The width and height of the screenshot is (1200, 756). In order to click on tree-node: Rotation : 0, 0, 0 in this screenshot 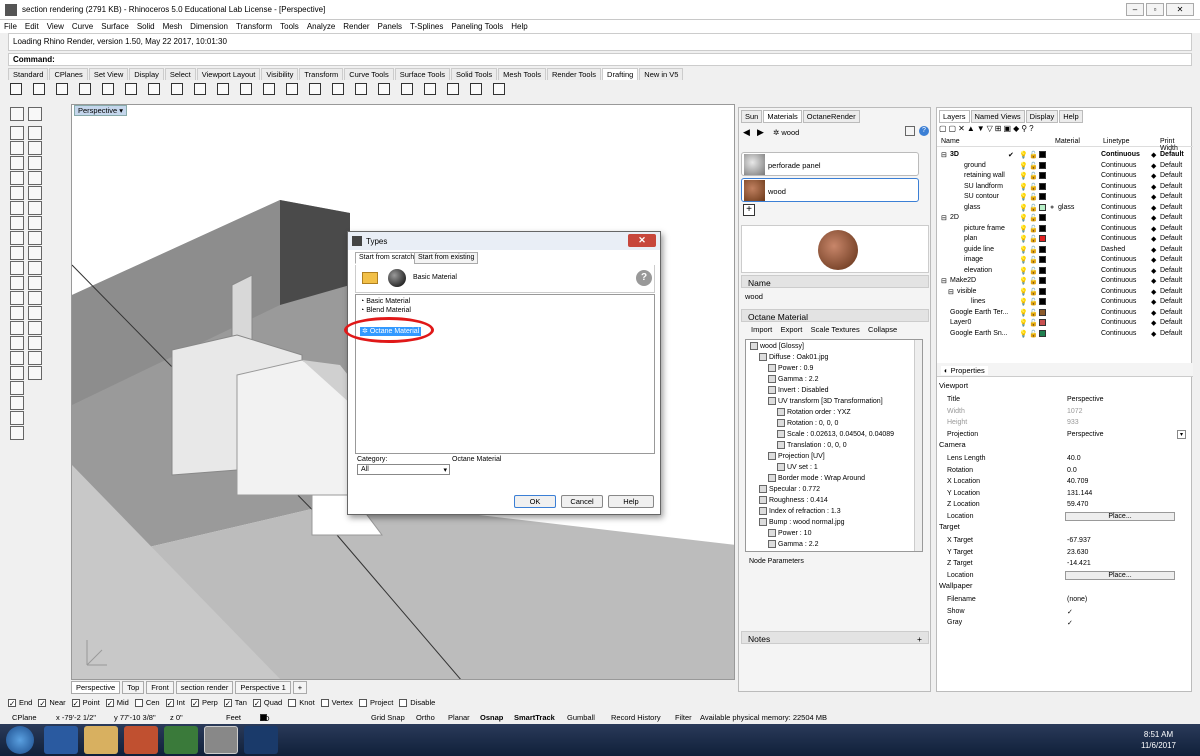, I will do `click(807, 423)`.